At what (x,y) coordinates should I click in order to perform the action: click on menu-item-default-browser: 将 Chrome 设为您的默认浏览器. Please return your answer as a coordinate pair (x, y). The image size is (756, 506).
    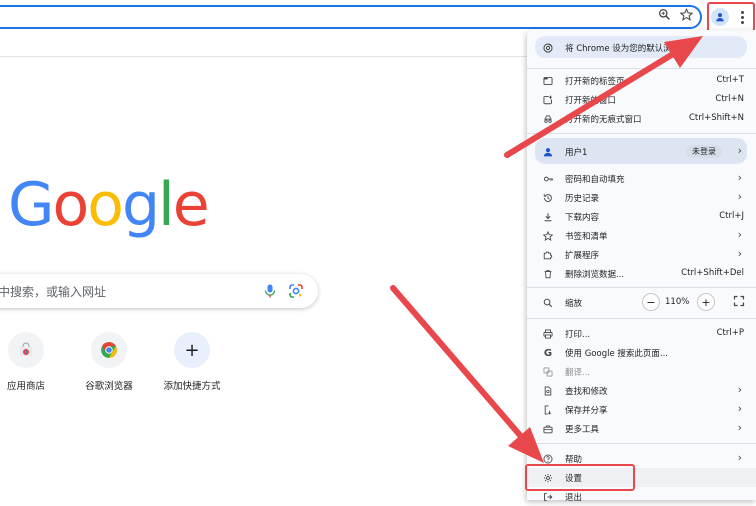
    Looking at the image, I should click on (641, 47).